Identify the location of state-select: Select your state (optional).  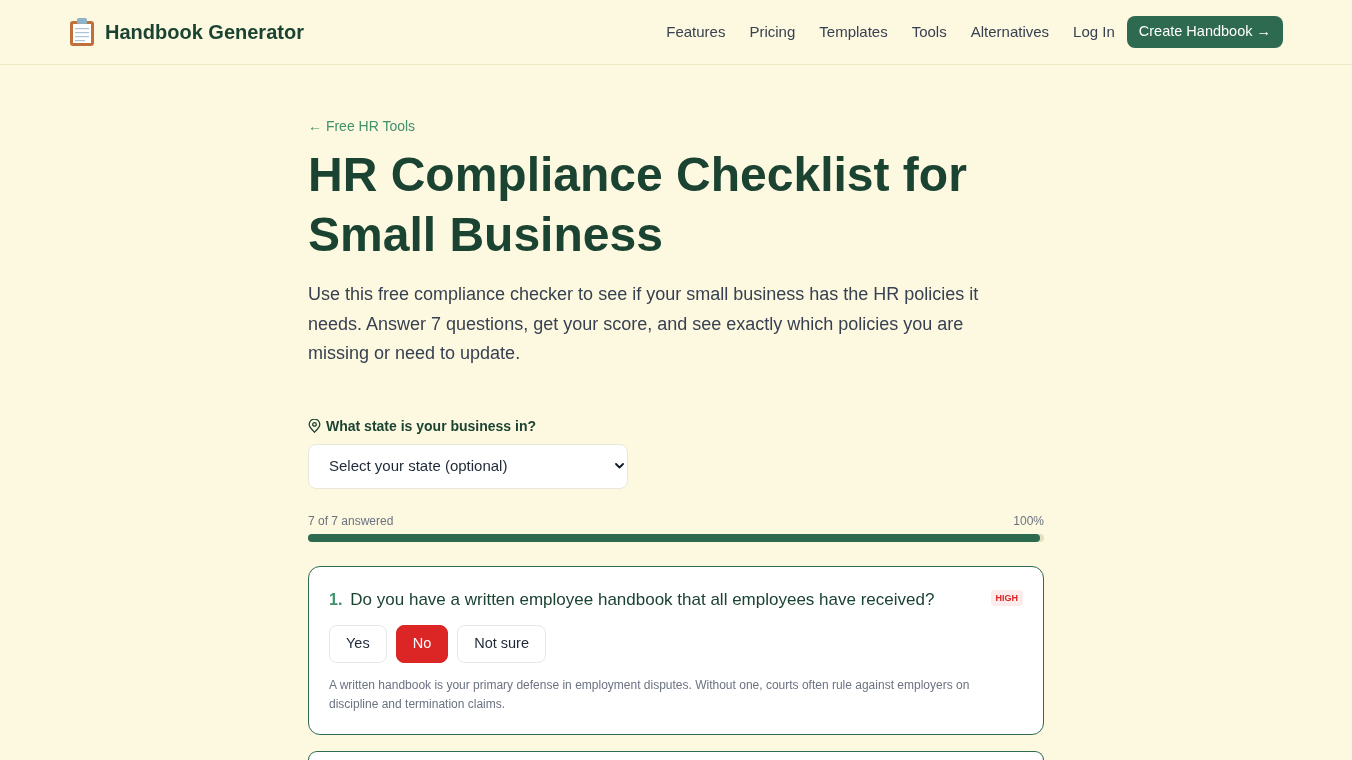
(468, 466).